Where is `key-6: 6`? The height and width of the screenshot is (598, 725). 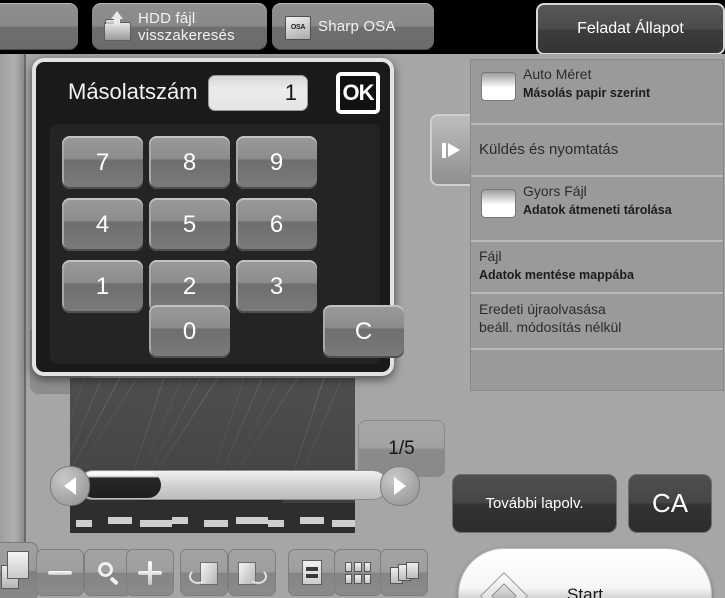 key-6: 6 is located at coordinates (276, 224).